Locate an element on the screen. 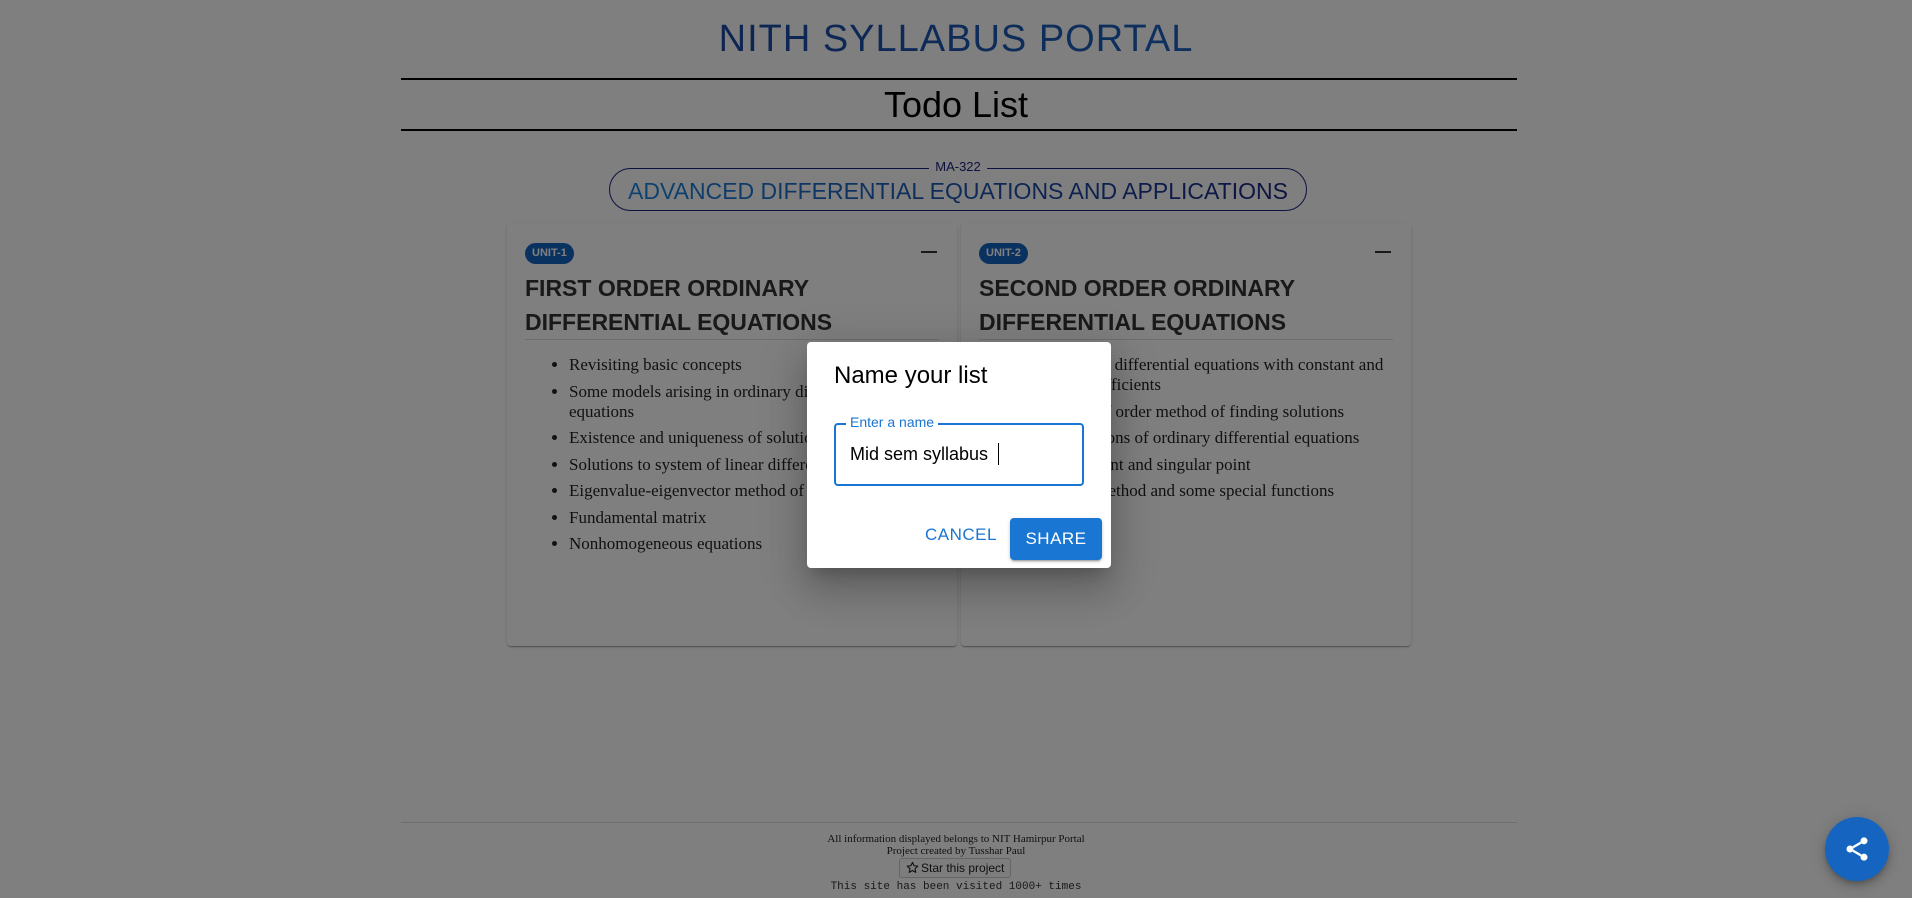 Image resolution: width=1912 pixels, height=898 pixels. share-fab is located at coordinates (1857, 849).